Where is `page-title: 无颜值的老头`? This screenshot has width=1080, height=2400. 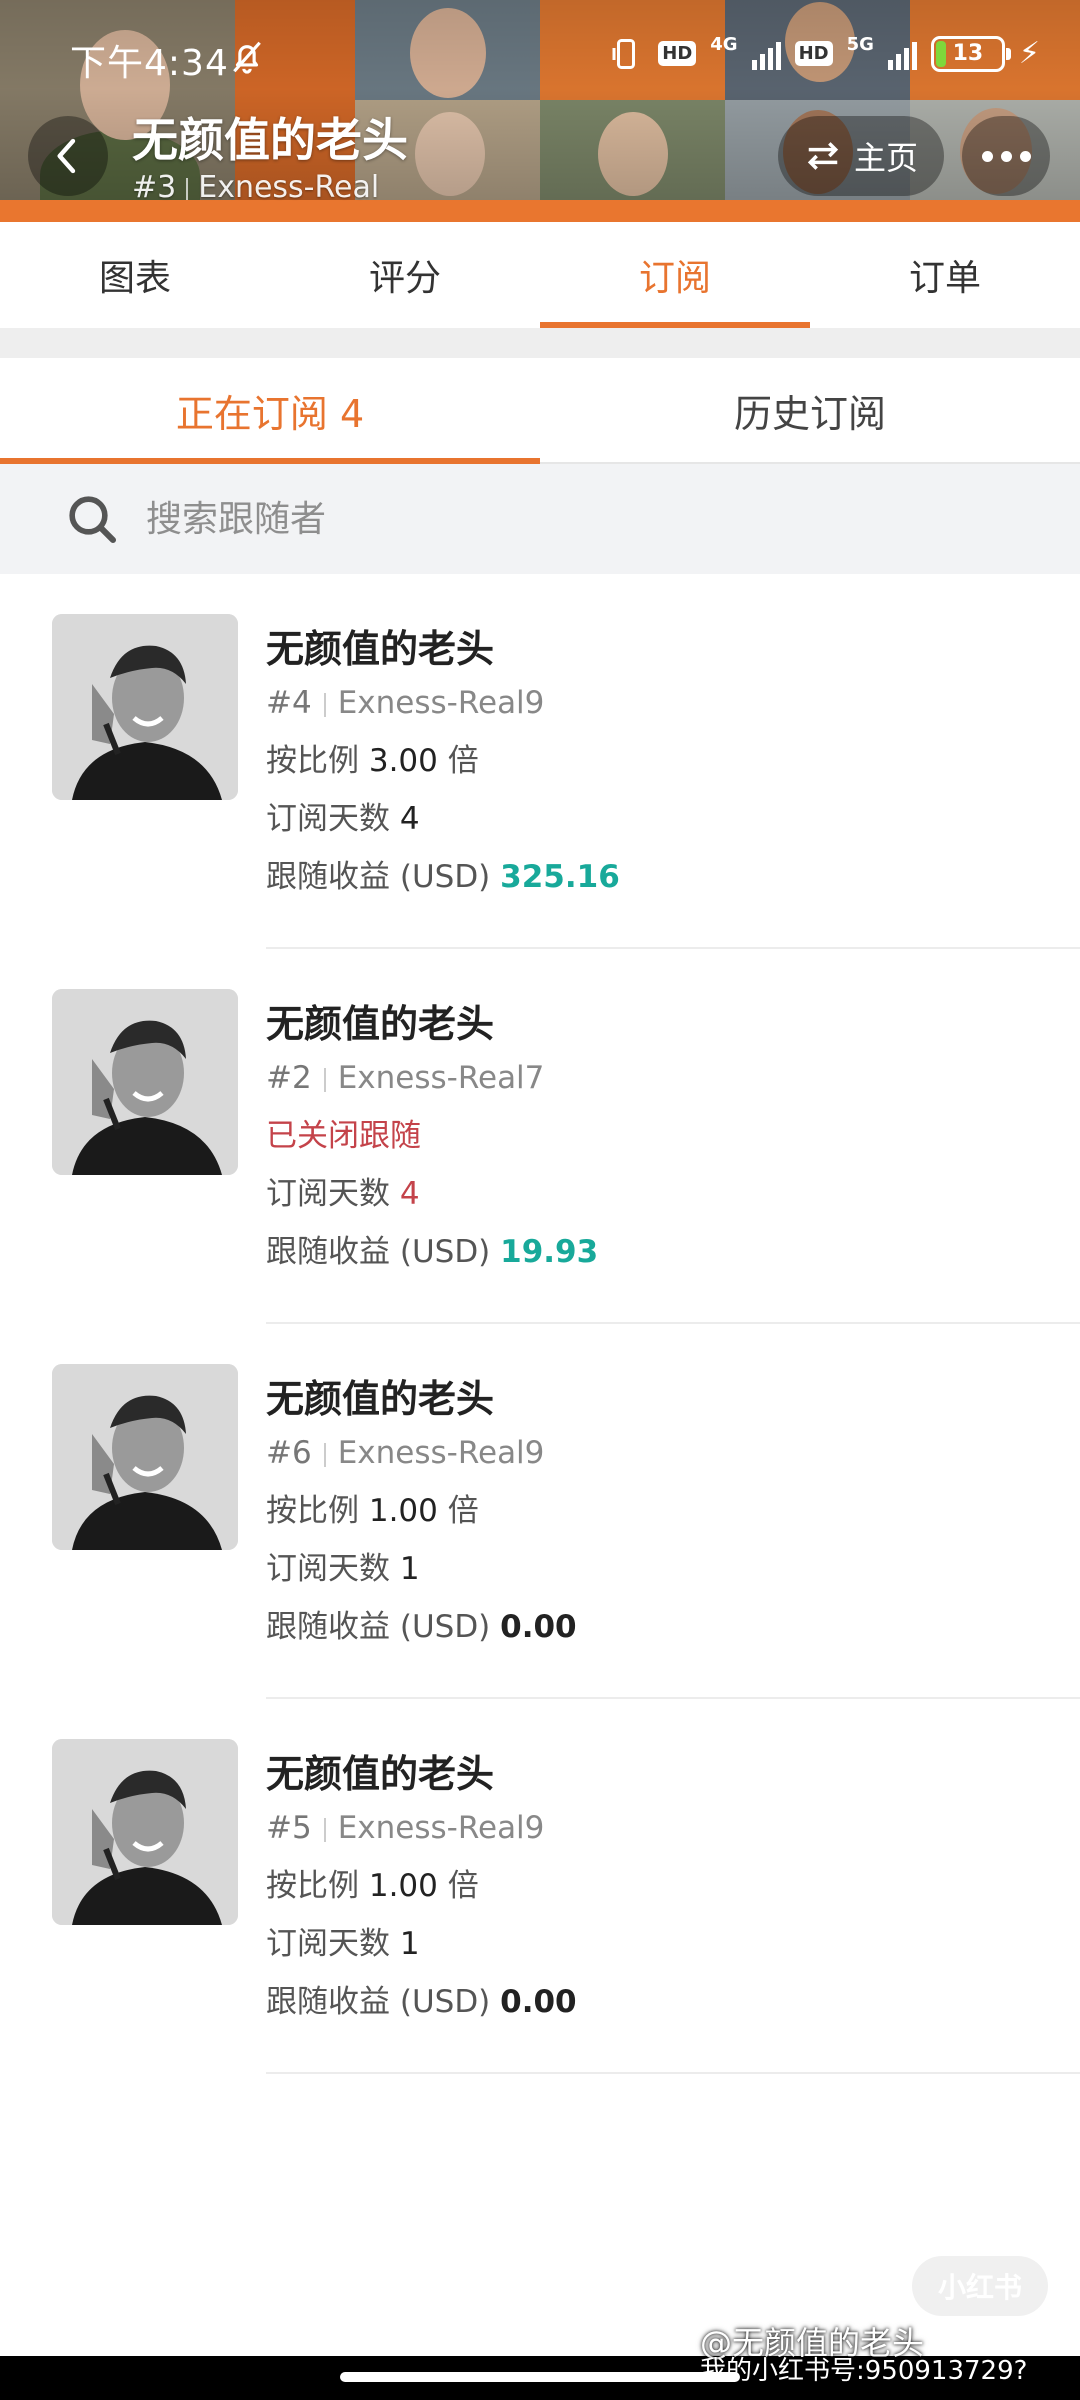
page-title: 无颜值的老头 is located at coordinates (270, 140).